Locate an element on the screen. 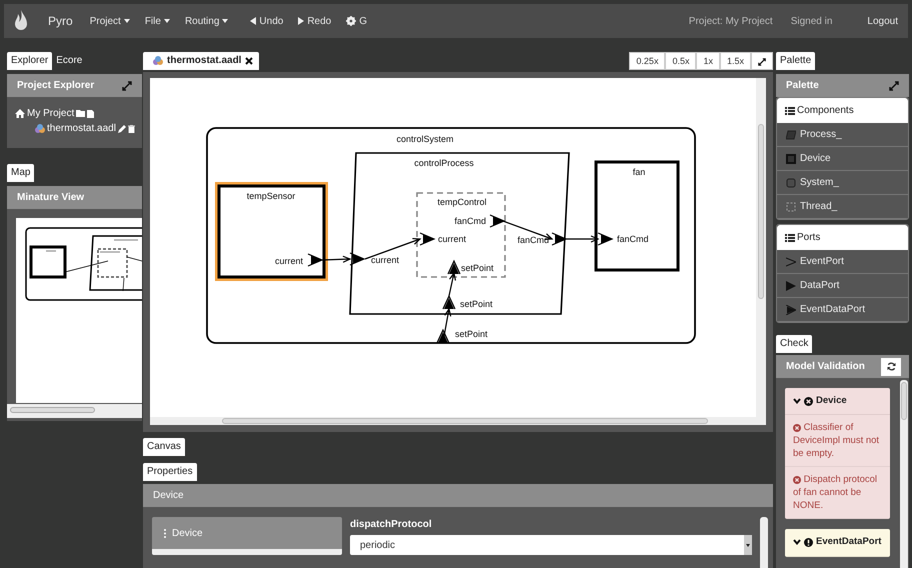 This screenshot has width=912, height=568. panel-title: Minature View is located at coordinates (50, 198).